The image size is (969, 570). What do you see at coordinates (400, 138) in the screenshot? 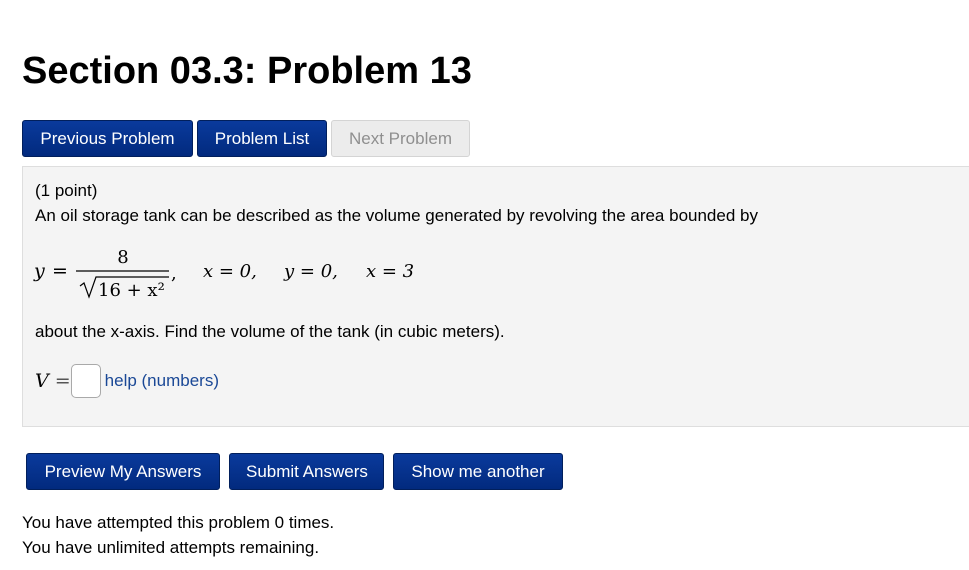
I see `next-problem-button: Next Problem` at bounding box center [400, 138].